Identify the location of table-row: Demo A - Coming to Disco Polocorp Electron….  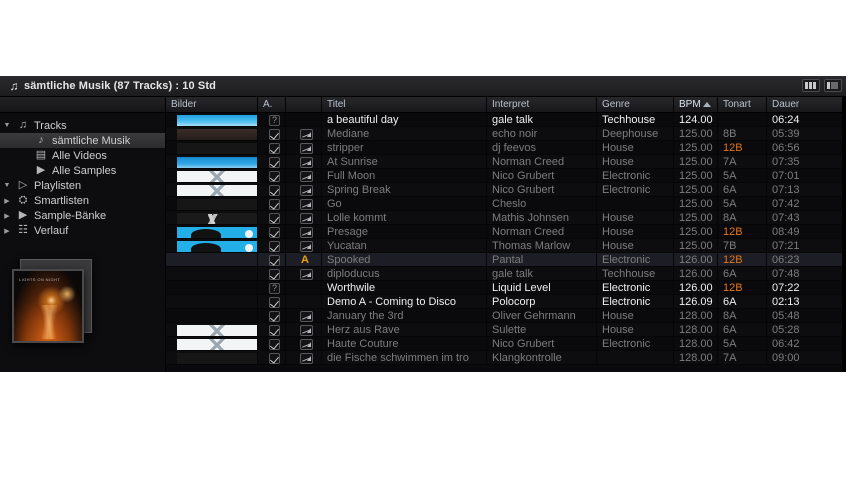
(506, 302).